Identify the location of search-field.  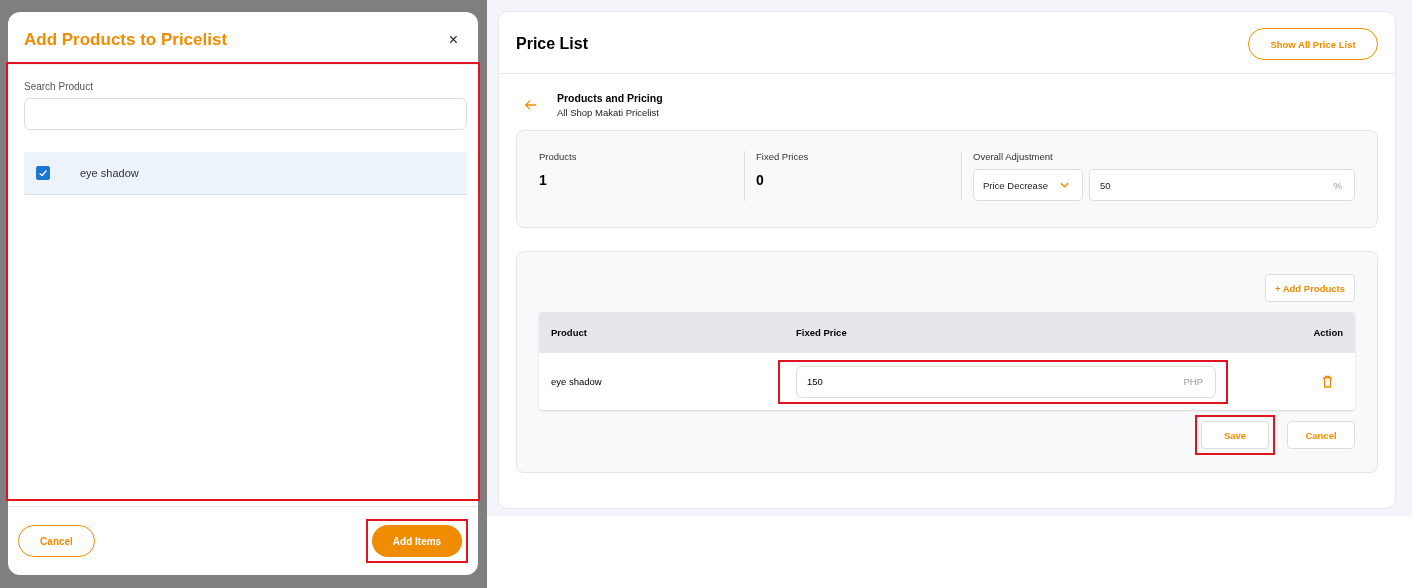
(245, 114).